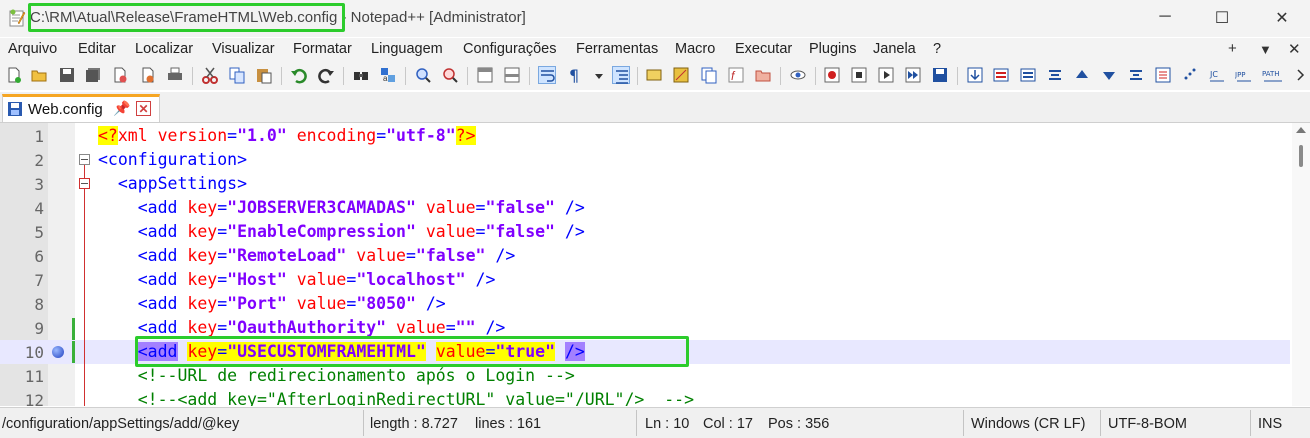  Describe the element at coordinates (1301, 156) in the screenshot. I see `scrollbar-thumb` at that location.